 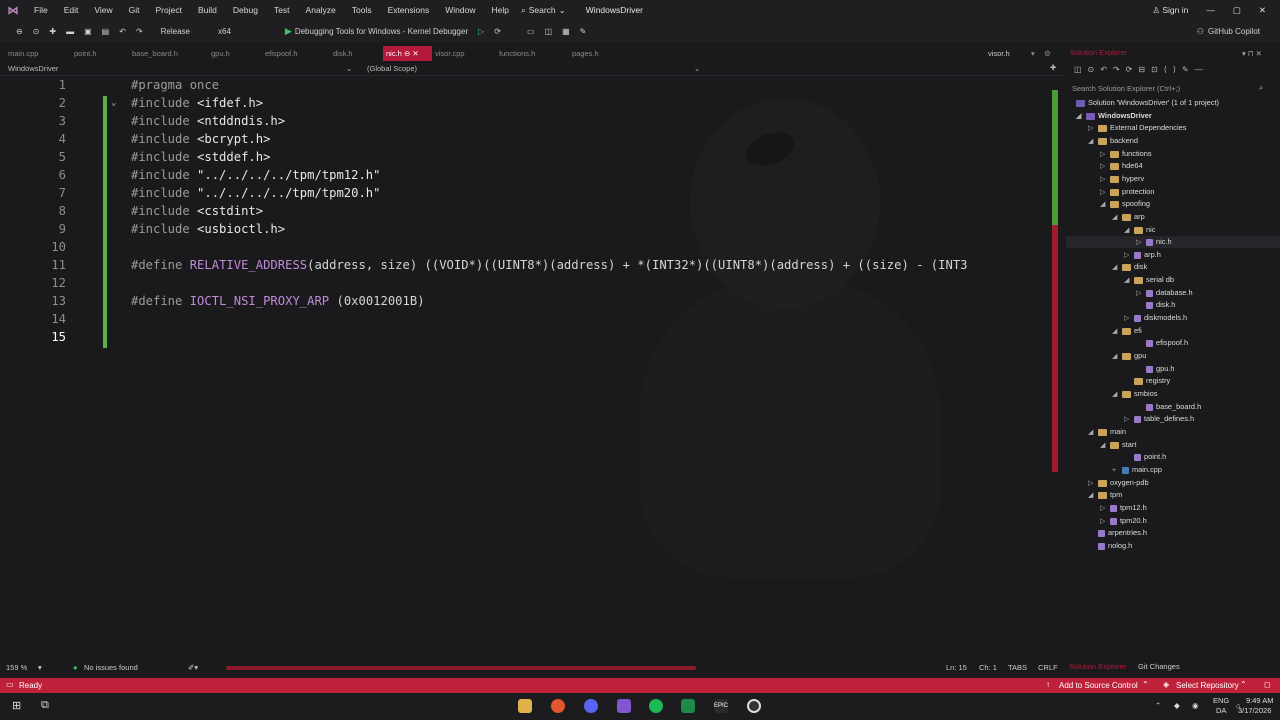 What do you see at coordinates (343, 53) in the screenshot?
I see `tab-disk-h: disk.h` at bounding box center [343, 53].